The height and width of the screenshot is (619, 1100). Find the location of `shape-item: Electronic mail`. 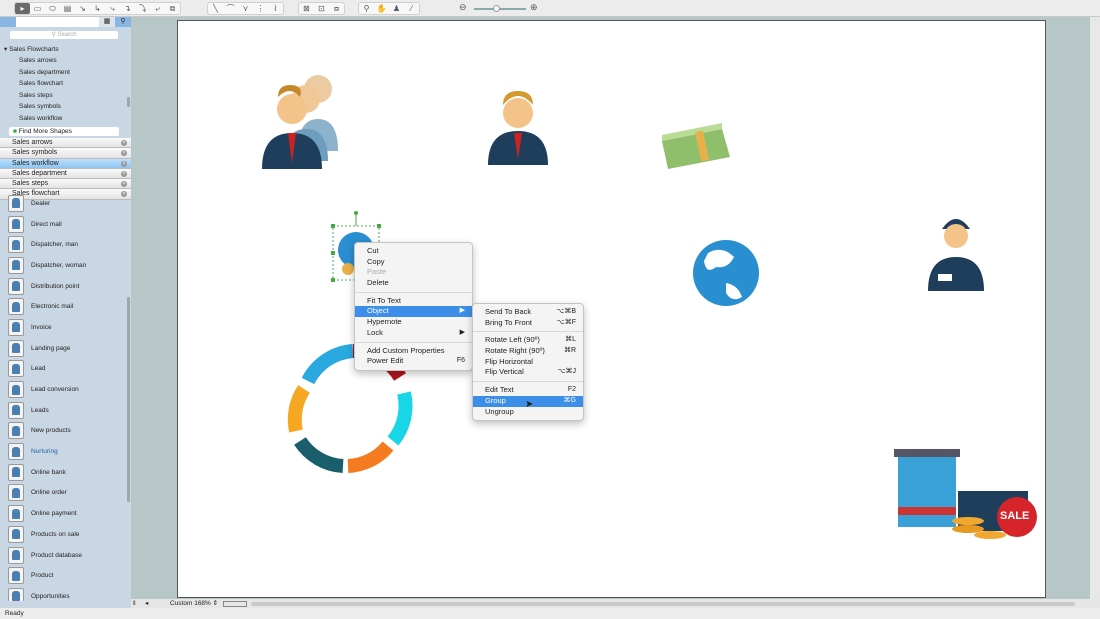

shape-item: Electronic mail is located at coordinates (63, 306).